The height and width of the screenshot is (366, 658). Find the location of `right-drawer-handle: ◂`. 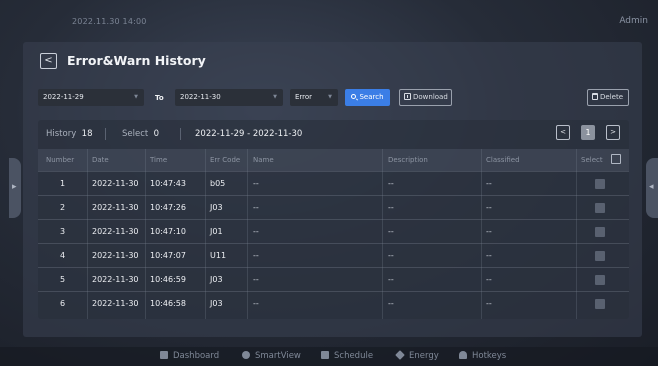

right-drawer-handle: ◂ is located at coordinates (652, 188).